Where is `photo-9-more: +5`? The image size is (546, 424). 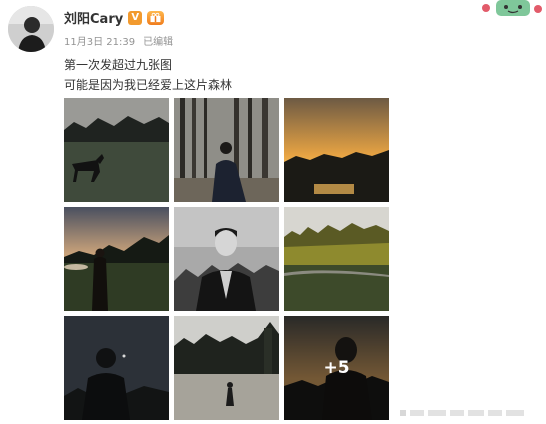 photo-9-more: +5 is located at coordinates (336, 368).